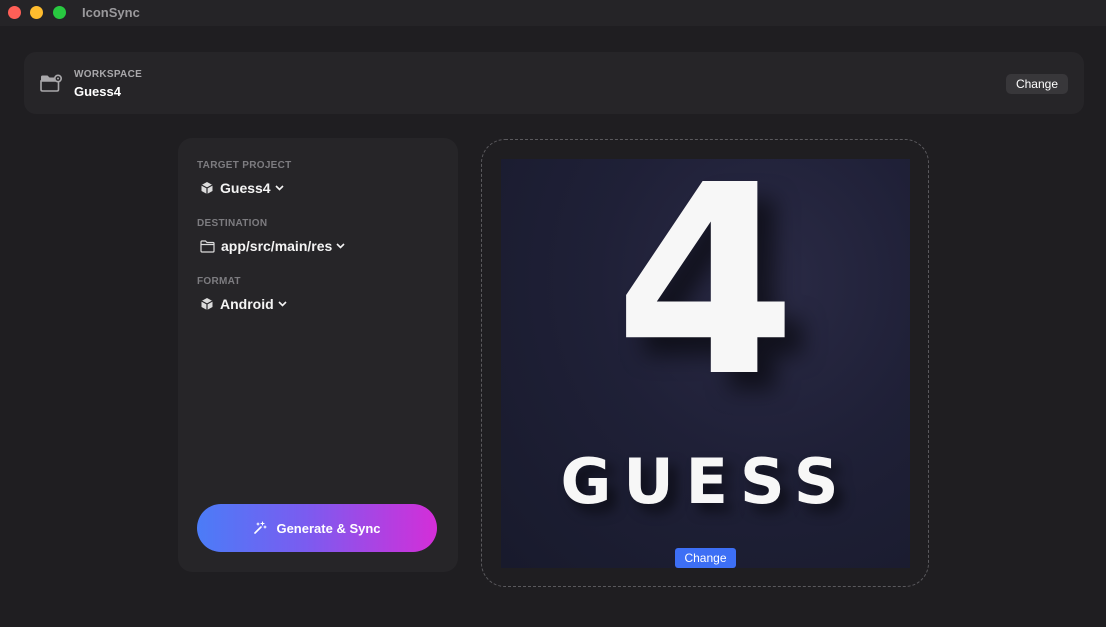 The image size is (1106, 627). I want to click on preview-image-word: GUESS, so click(705, 481).